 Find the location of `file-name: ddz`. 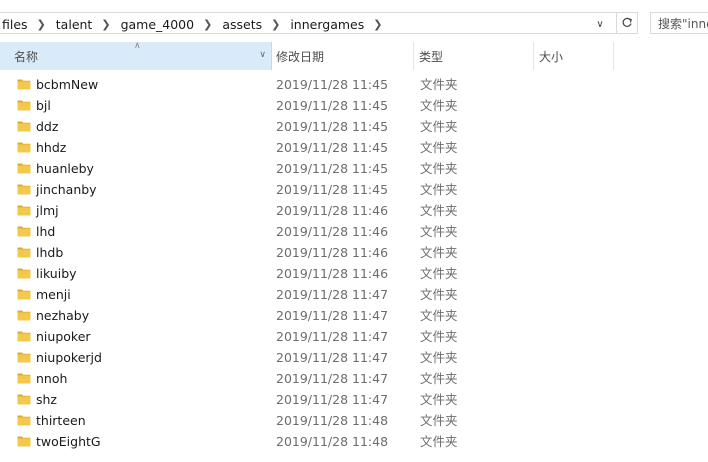

file-name: ddz is located at coordinates (47, 126).